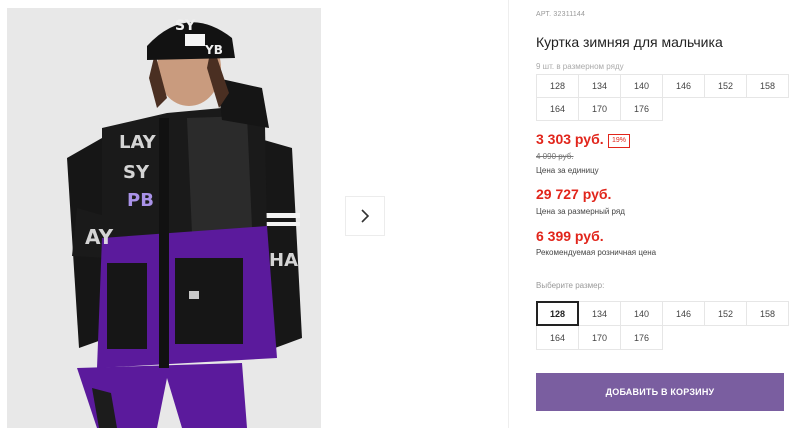 The width and height of the screenshot is (800, 428). What do you see at coordinates (140, 200) in the screenshot?
I see `svg-text: PB` at bounding box center [140, 200].